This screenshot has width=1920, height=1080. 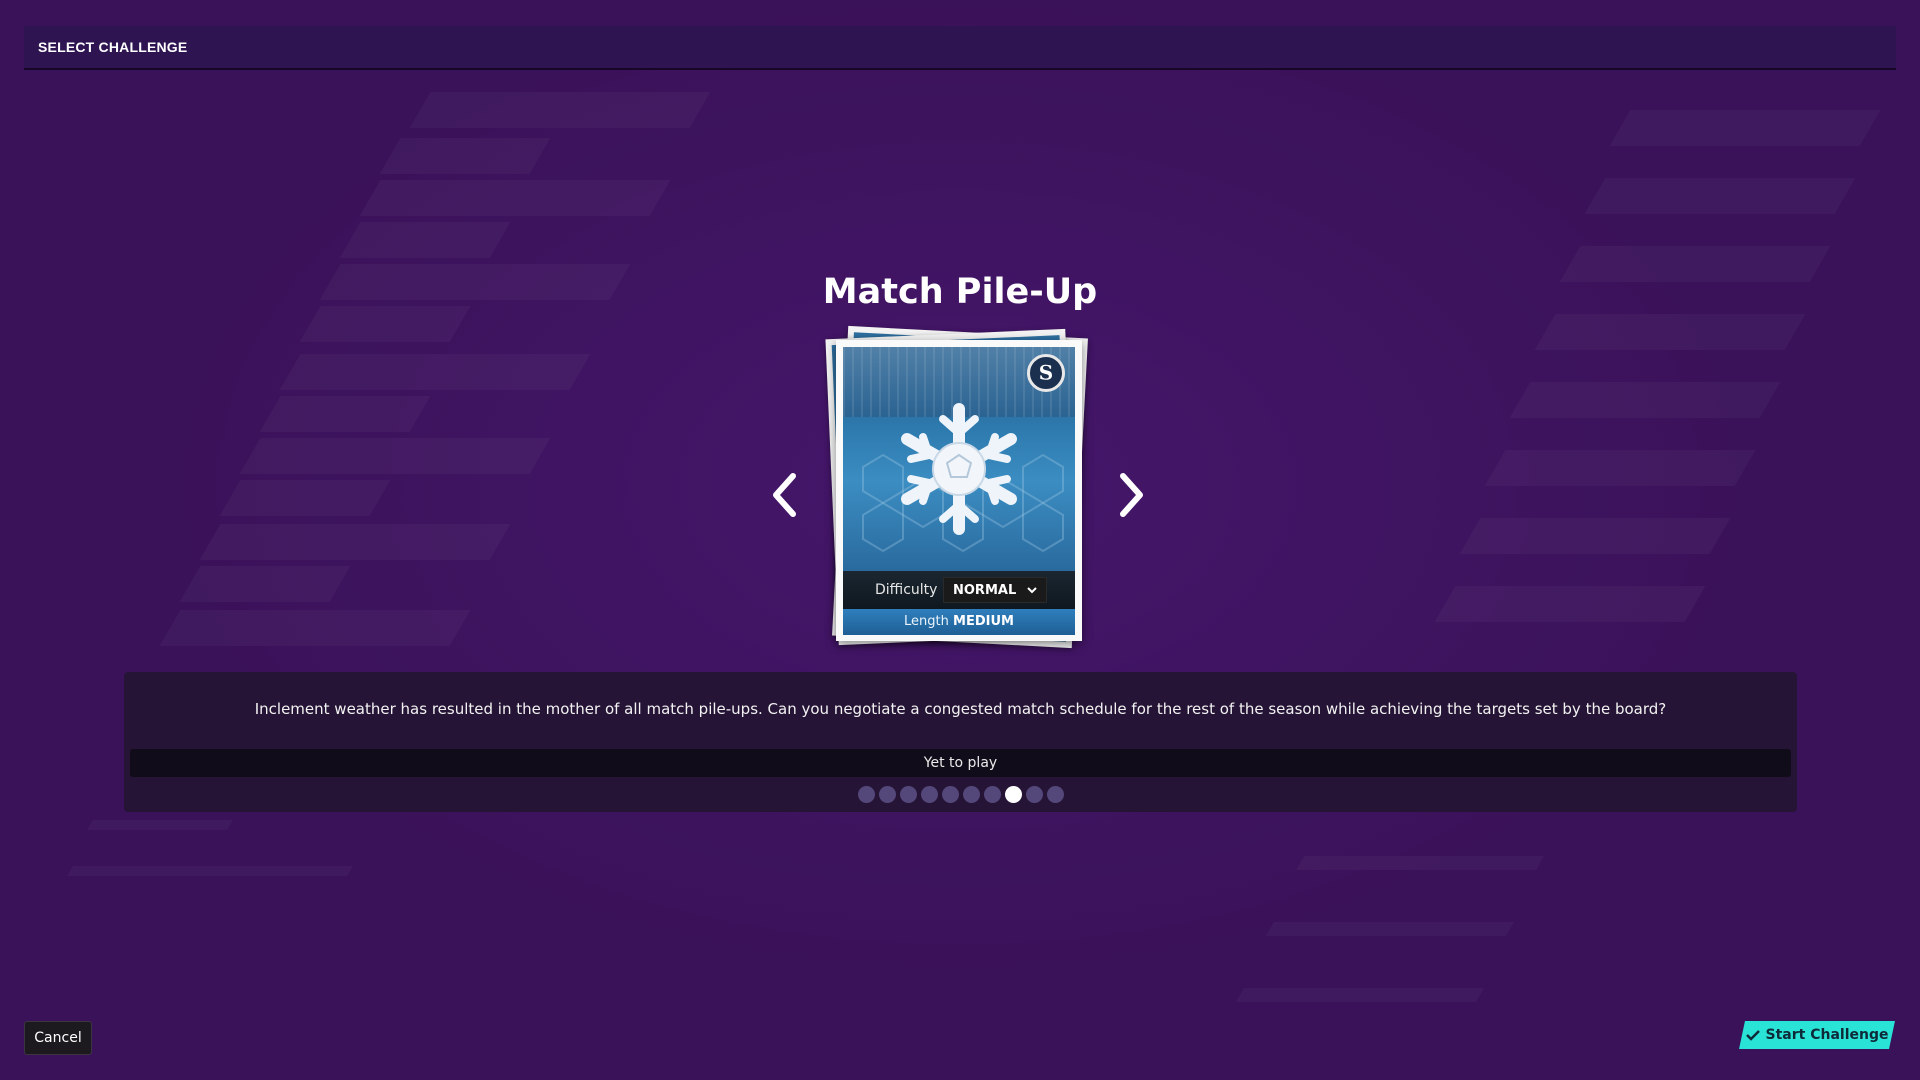 I want to click on chevron-left-icon, so click(x=784, y=495).